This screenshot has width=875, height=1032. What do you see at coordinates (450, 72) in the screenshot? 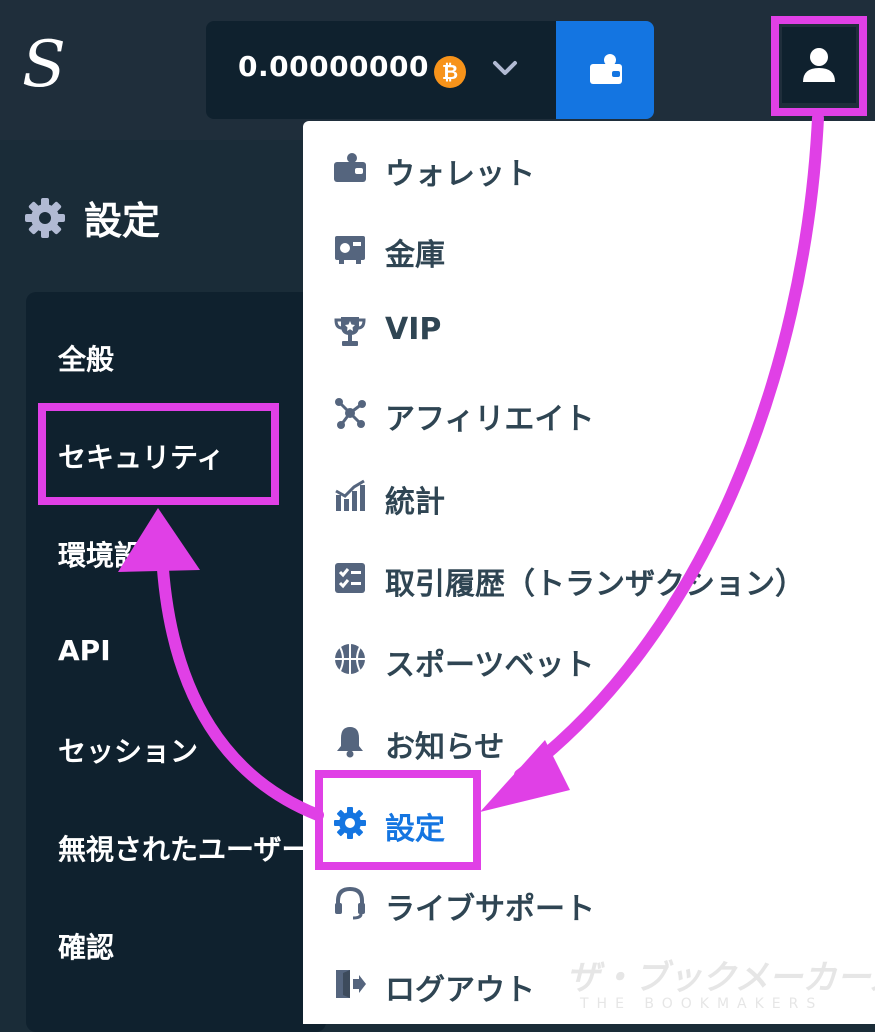
I see `bitcoin-icon: ₿` at bounding box center [450, 72].